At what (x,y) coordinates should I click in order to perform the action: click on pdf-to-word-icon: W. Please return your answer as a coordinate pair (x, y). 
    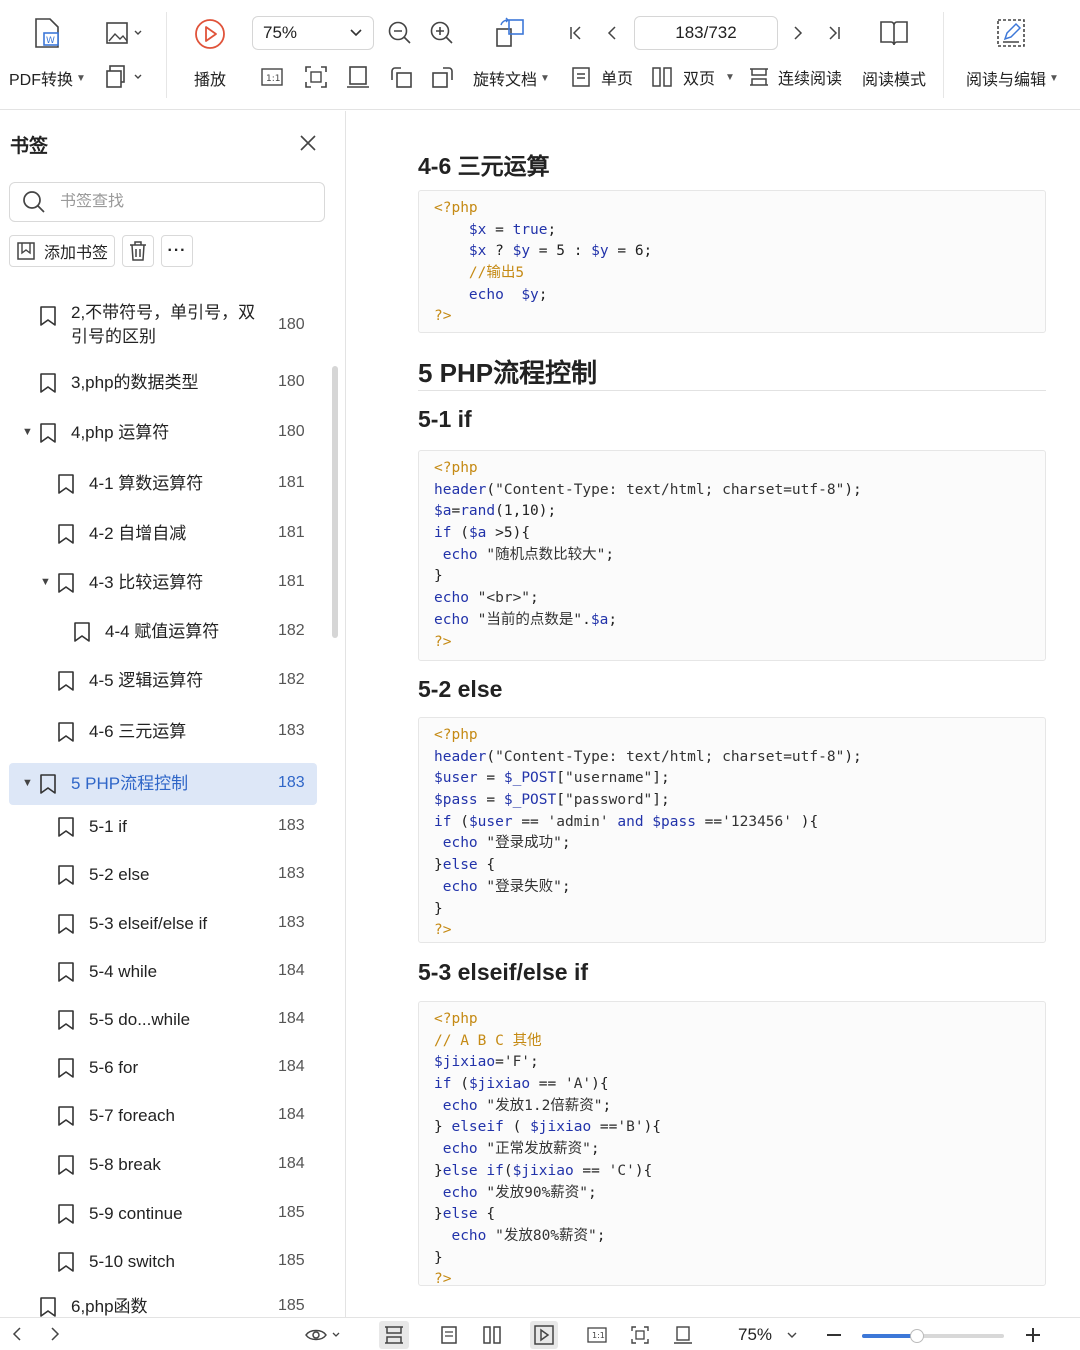
    Looking at the image, I should click on (47, 33).